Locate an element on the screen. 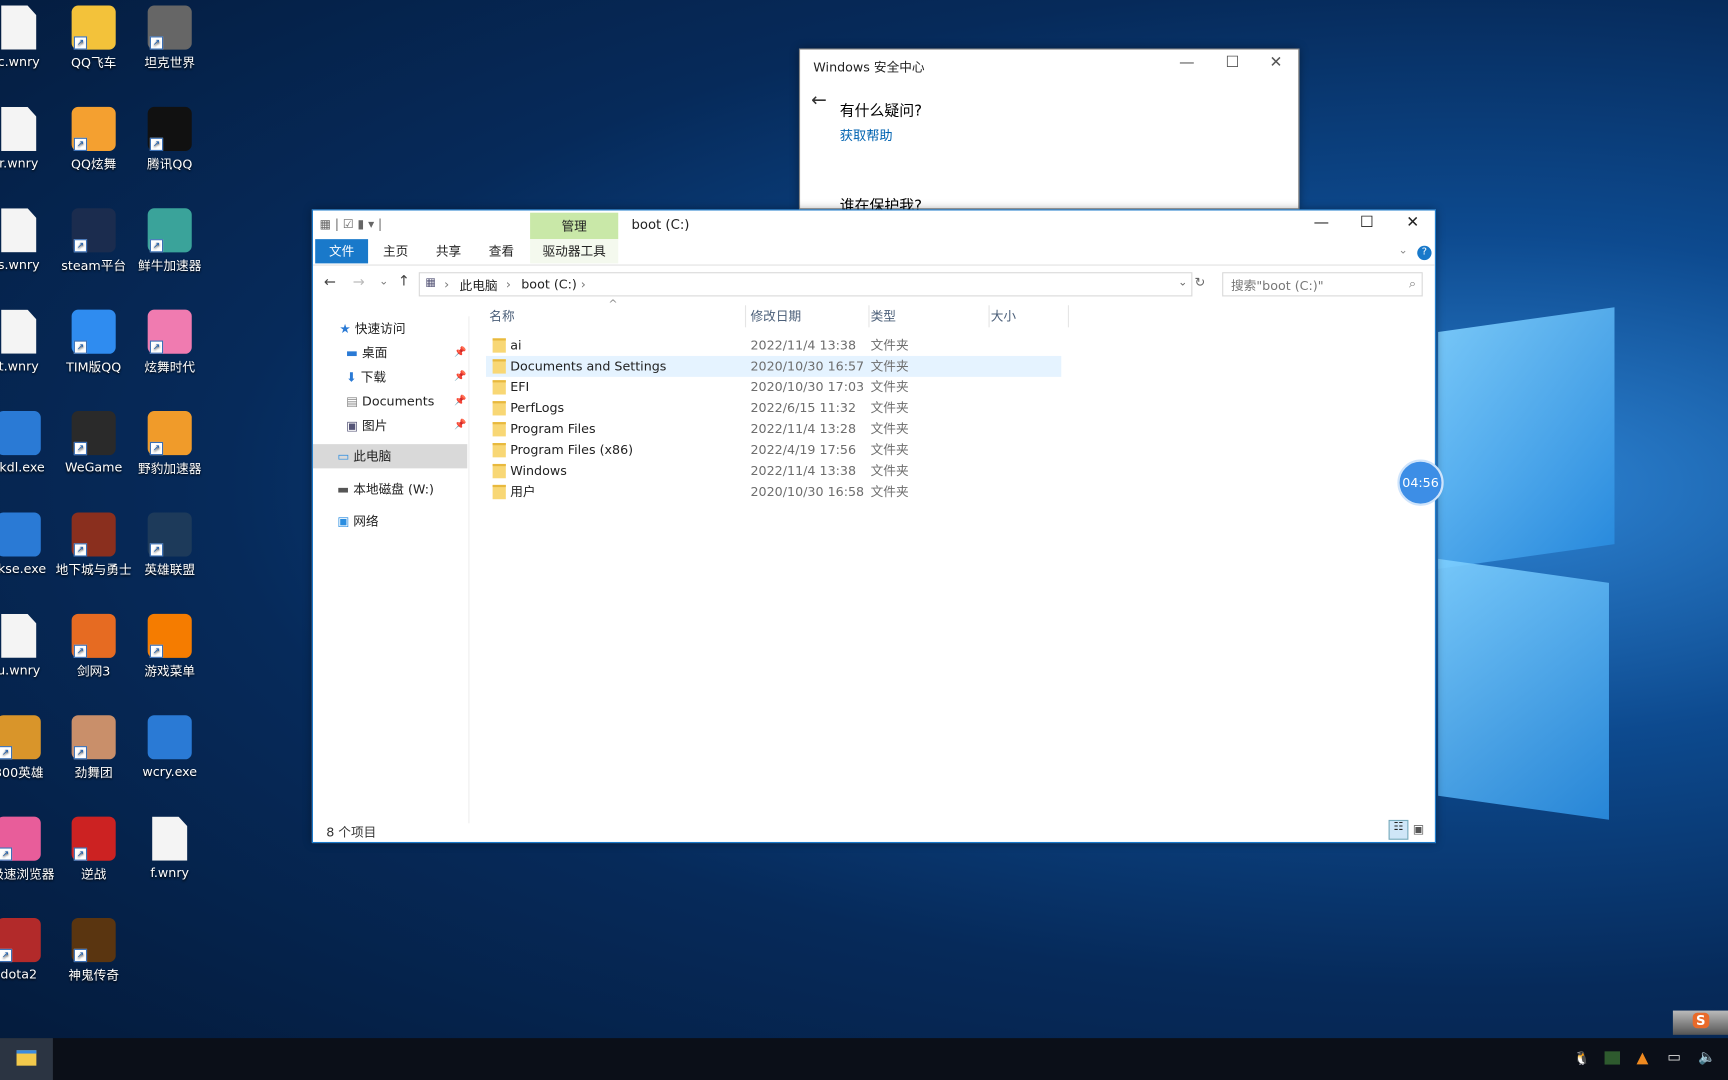 The width and height of the screenshot is (1728, 1080). desktop-icon: ↗ 剑网3 is located at coordinates (93, 646).